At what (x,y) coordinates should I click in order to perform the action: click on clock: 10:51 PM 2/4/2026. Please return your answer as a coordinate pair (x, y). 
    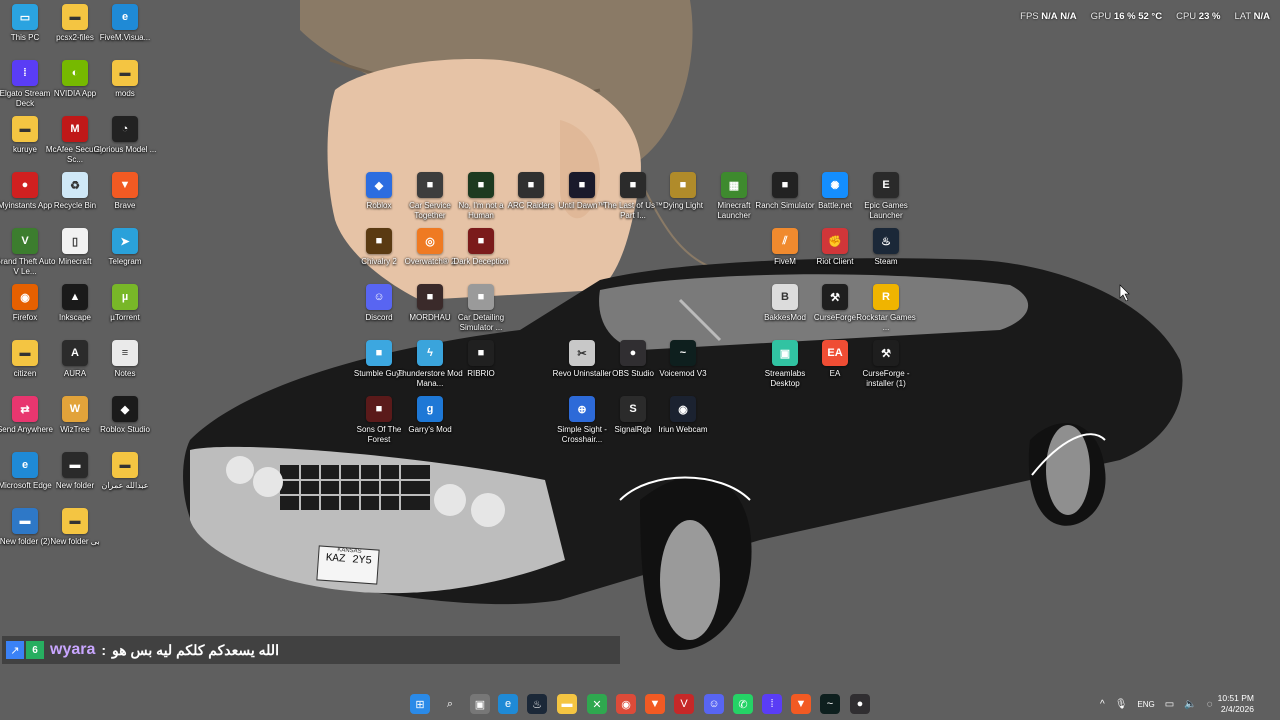
    Looking at the image, I should click on (1236, 704).